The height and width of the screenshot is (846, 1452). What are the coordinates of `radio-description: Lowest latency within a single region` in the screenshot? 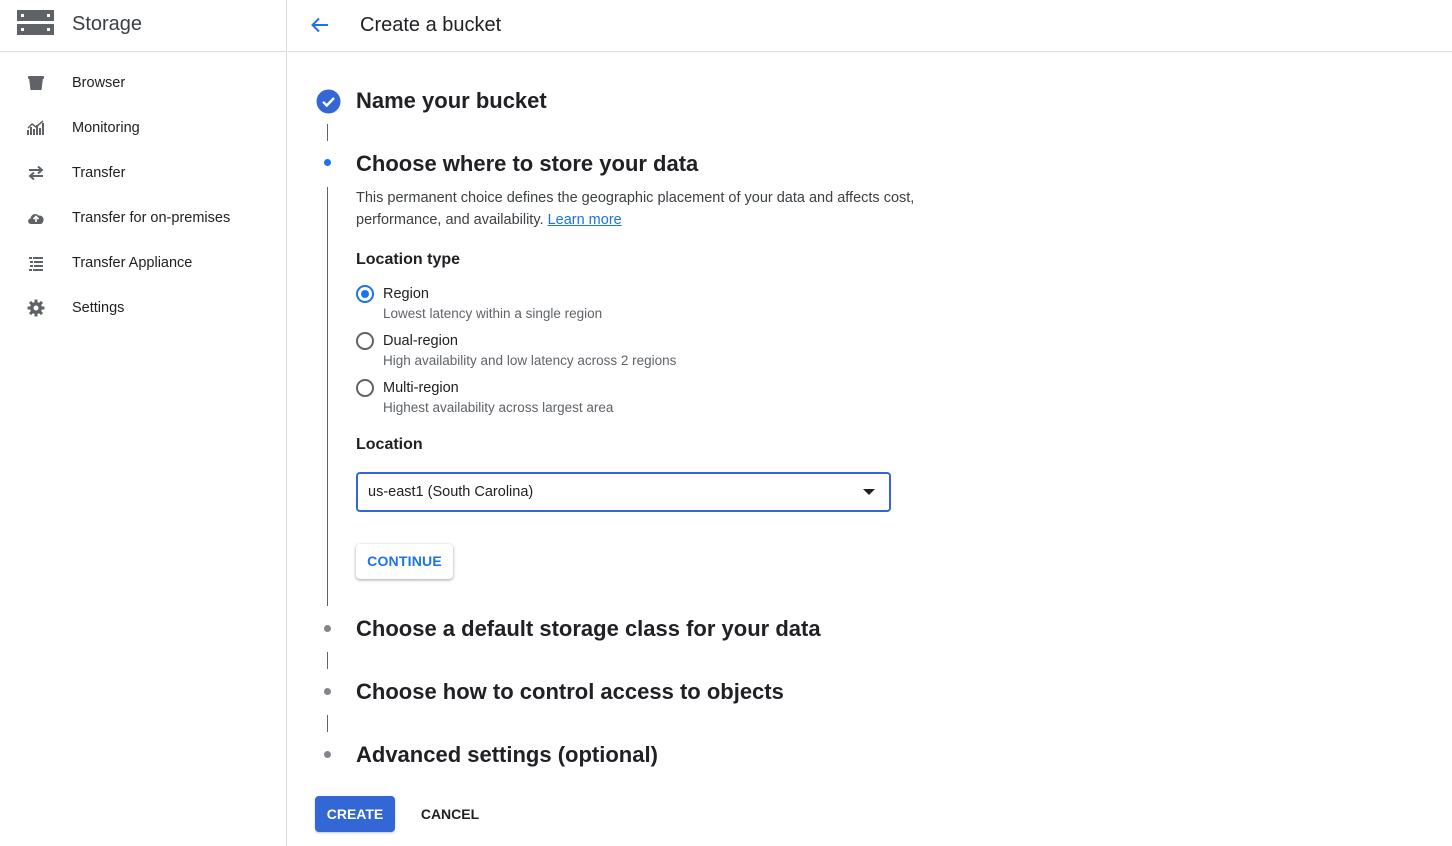 It's located at (493, 313).